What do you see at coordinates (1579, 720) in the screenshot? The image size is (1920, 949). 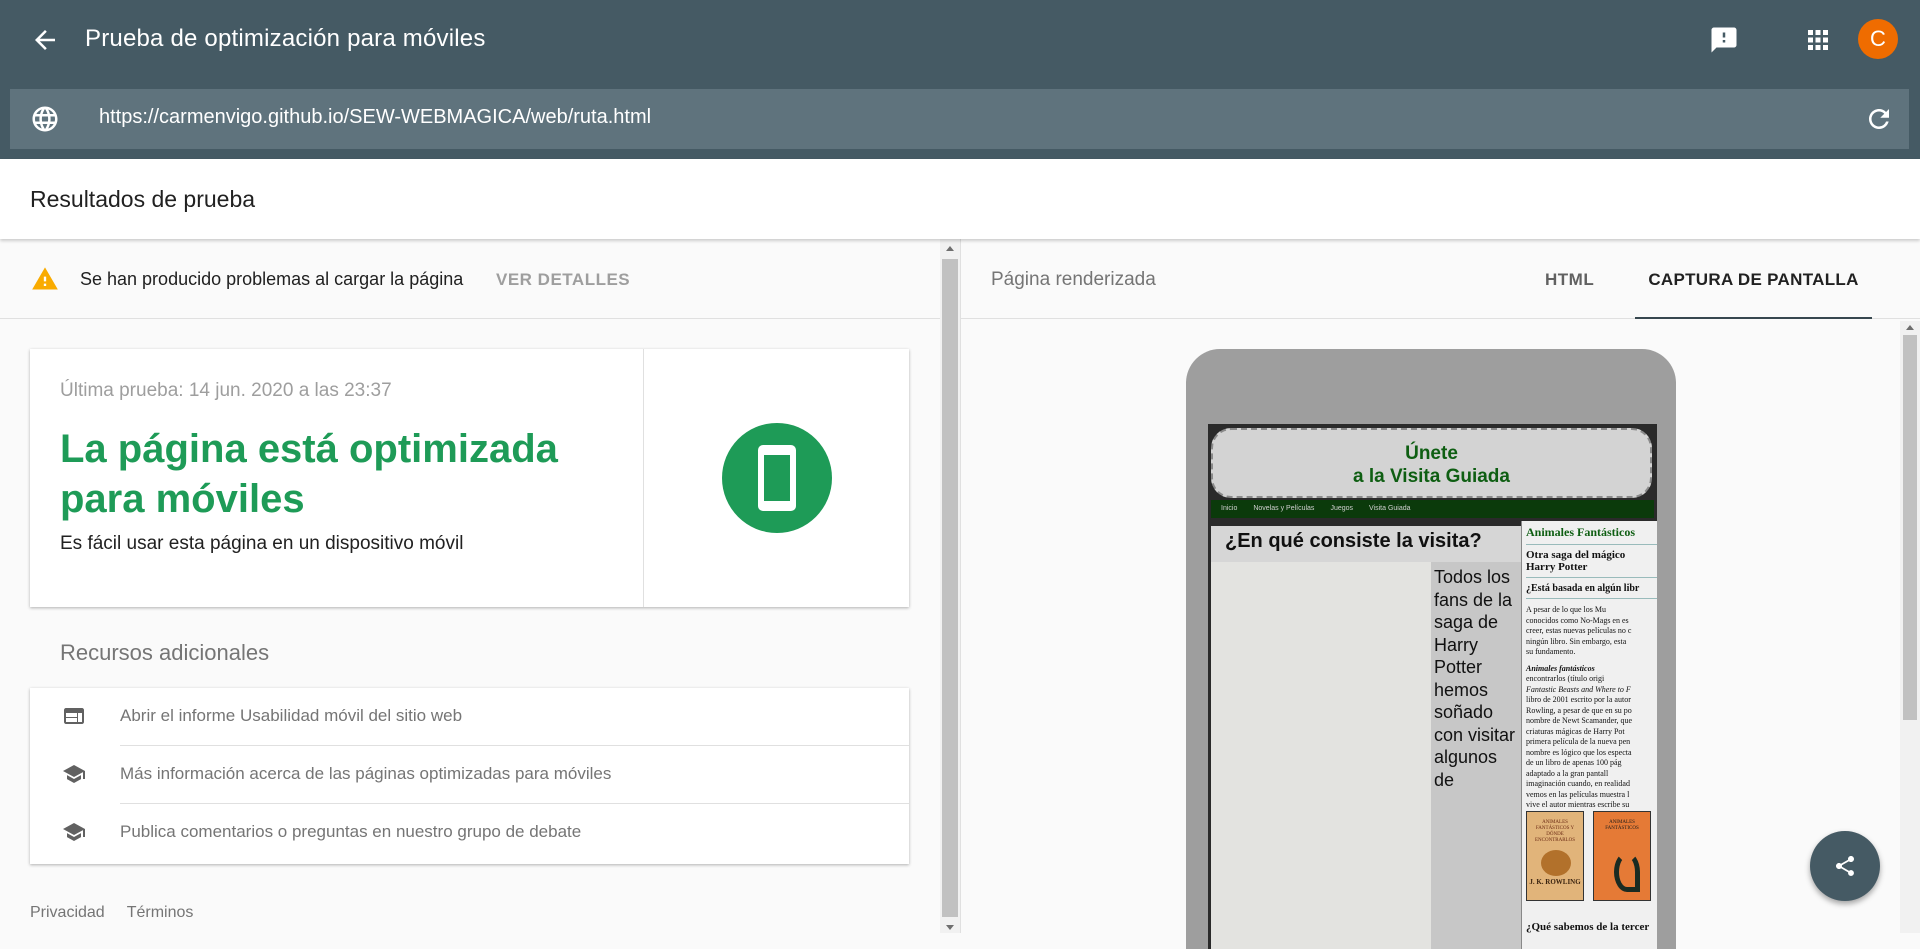 I see `sidebar-line: nombre de Newt Scamander, que` at bounding box center [1579, 720].